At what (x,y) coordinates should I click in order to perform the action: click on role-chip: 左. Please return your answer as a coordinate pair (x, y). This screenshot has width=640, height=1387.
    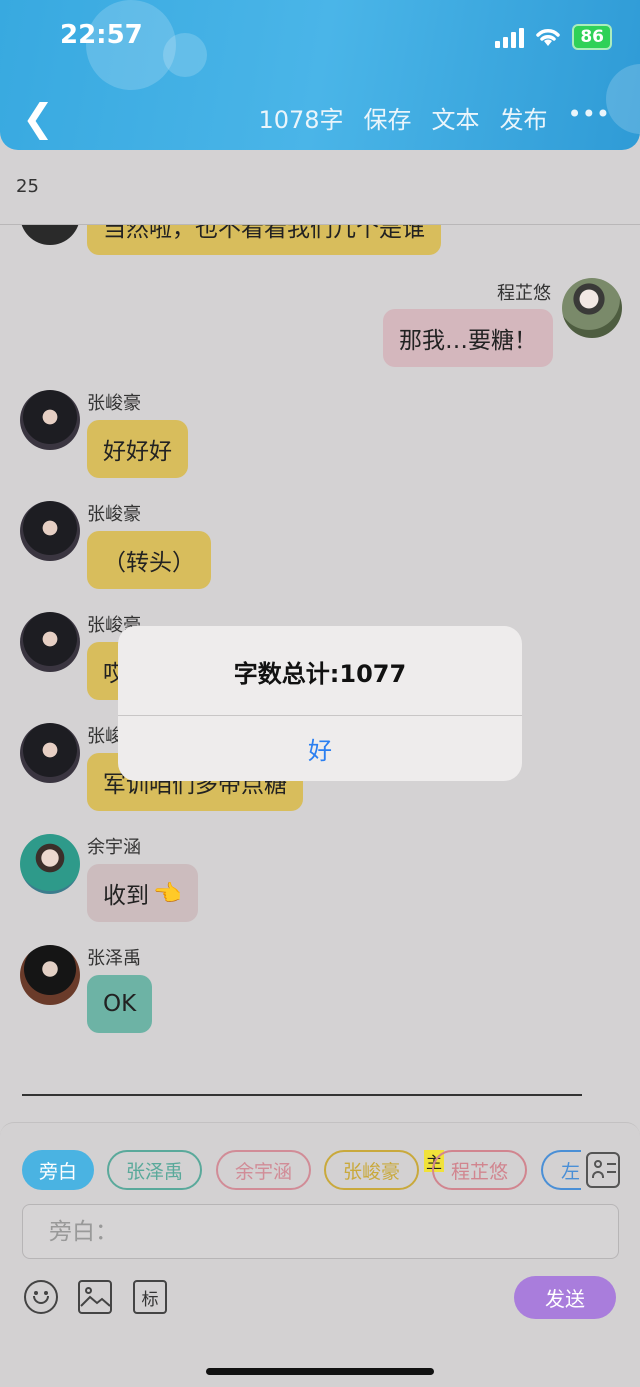
    Looking at the image, I should click on (561, 1170).